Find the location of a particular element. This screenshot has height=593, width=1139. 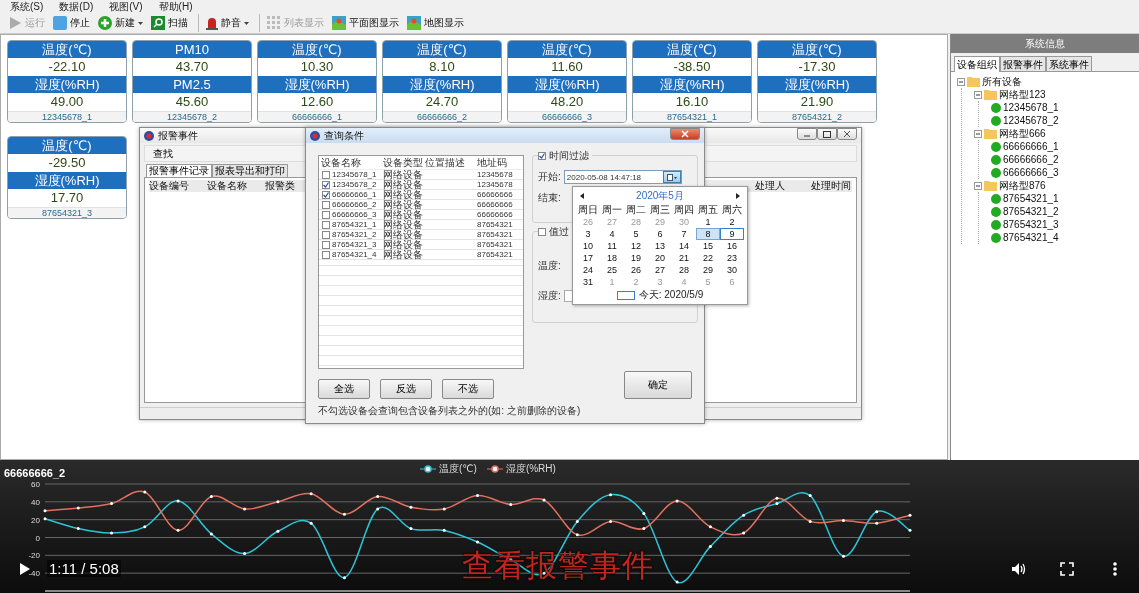

calendar-day: 7 is located at coordinates (684, 234).